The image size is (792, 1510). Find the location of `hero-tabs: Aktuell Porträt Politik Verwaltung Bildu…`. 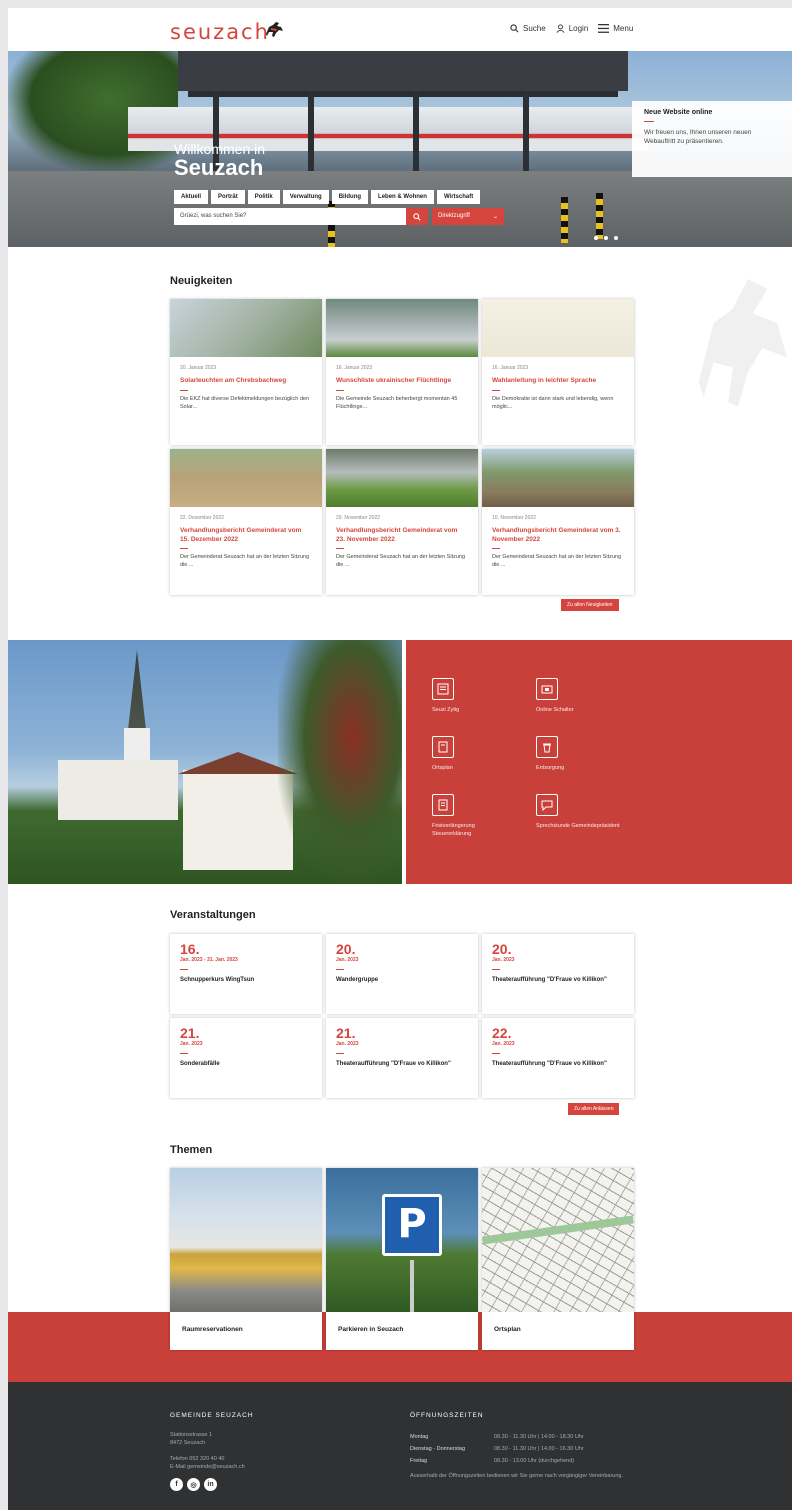

hero-tabs: Aktuell Porträt Politik Verwaltung Bildu… is located at coordinates (327, 197).